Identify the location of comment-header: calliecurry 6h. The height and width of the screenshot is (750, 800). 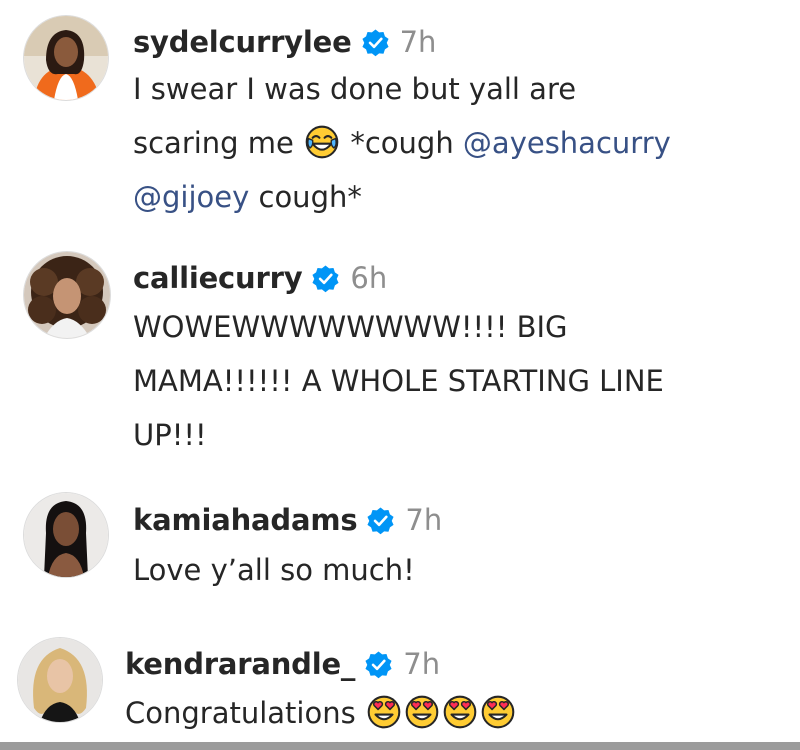
(260, 278).